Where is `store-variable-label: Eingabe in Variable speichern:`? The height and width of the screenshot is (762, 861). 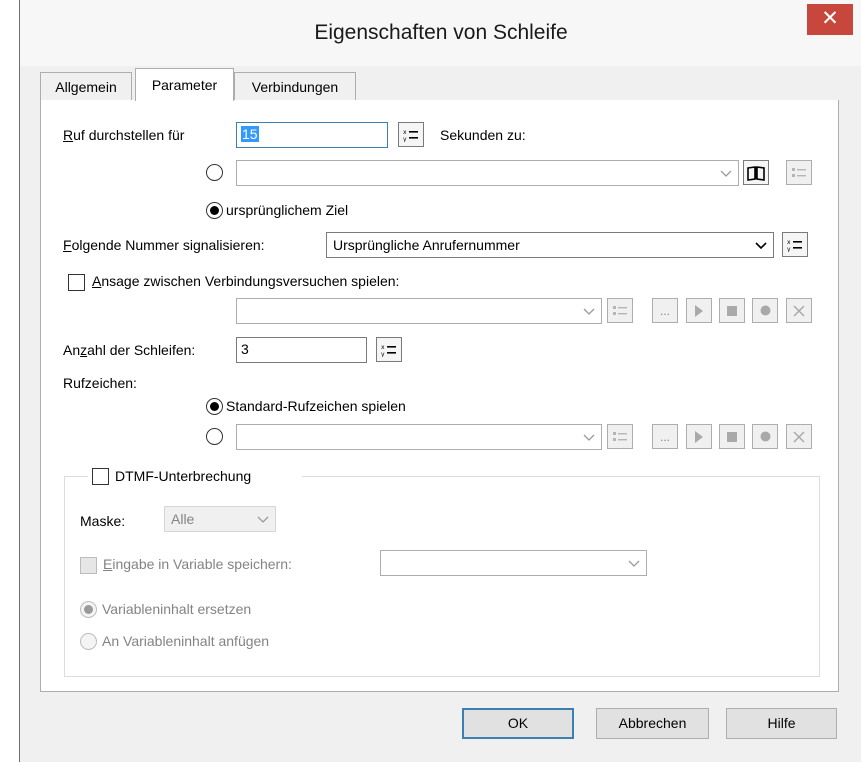 store-variable-label: Eingabe in Variable speichern: is located at coordinates (197, 564).